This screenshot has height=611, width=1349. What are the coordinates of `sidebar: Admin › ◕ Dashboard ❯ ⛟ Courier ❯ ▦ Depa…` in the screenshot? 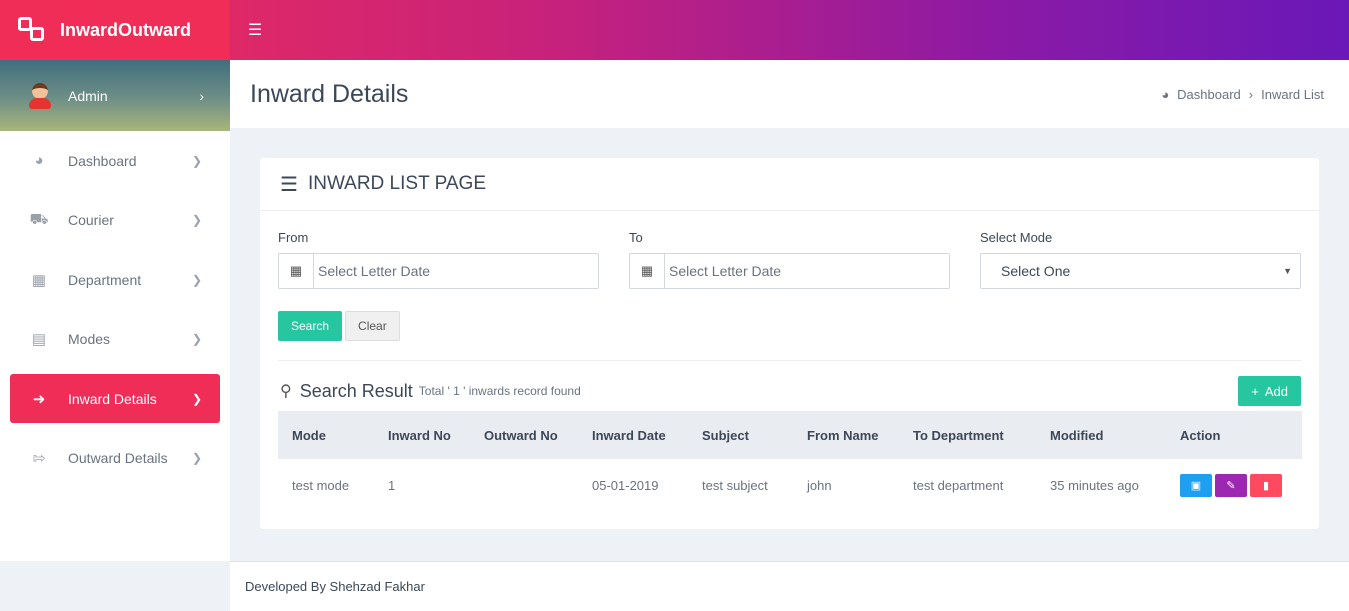 It's located at (115, 310).